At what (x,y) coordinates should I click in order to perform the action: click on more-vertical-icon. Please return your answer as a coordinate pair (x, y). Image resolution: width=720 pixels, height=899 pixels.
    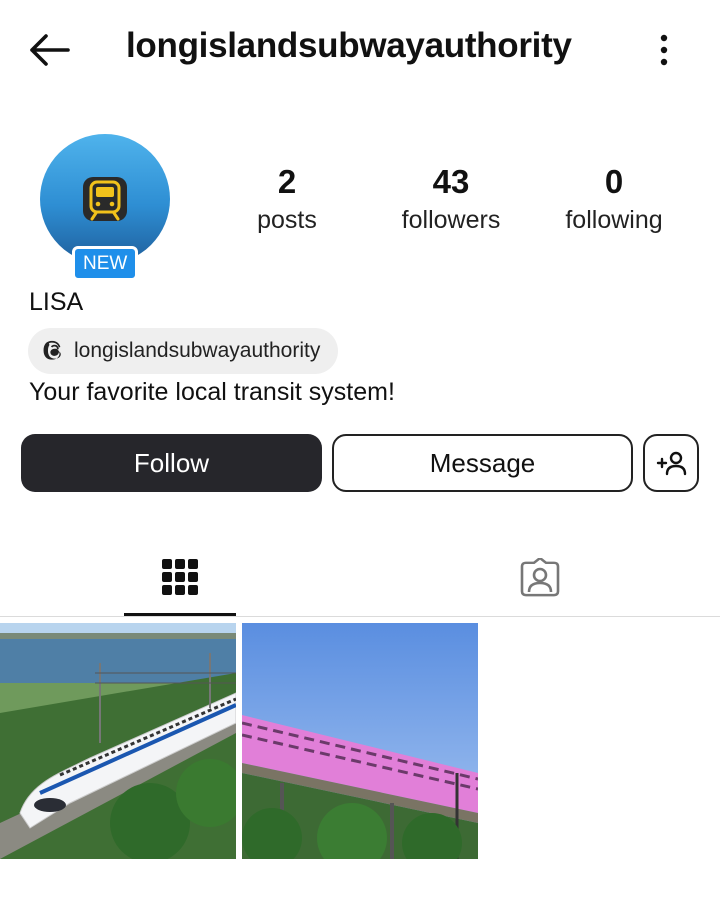
    Looking at the image, I should click on (664, 50).